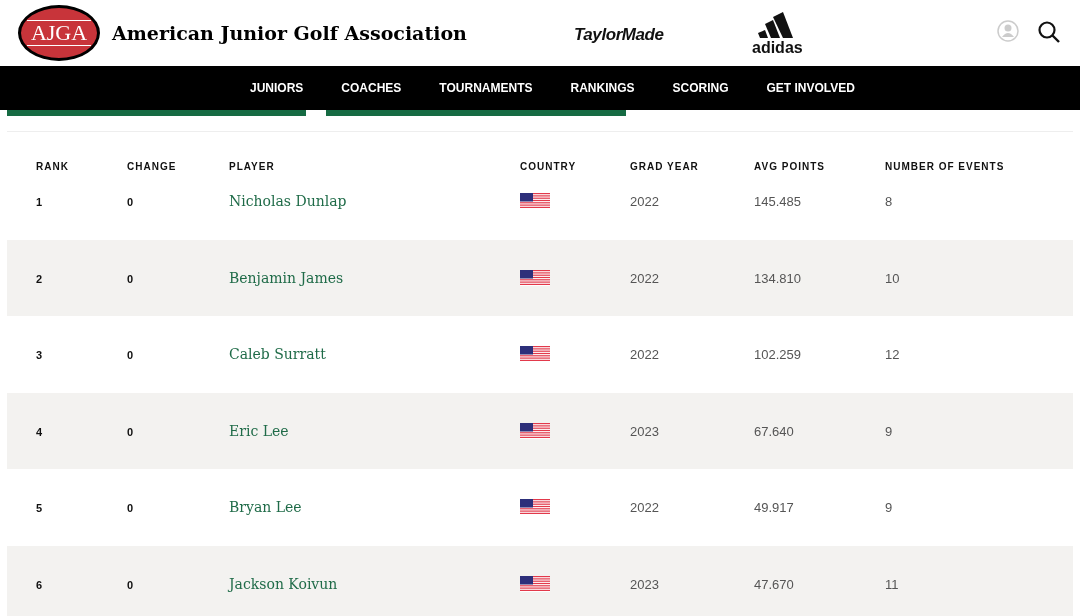 The height and width of the screenshot is (616, 1080). What do you see at coordinates (777, 202) in the screenshot?
I see `table-cell: 145.485` at bounding box center [777, 202].